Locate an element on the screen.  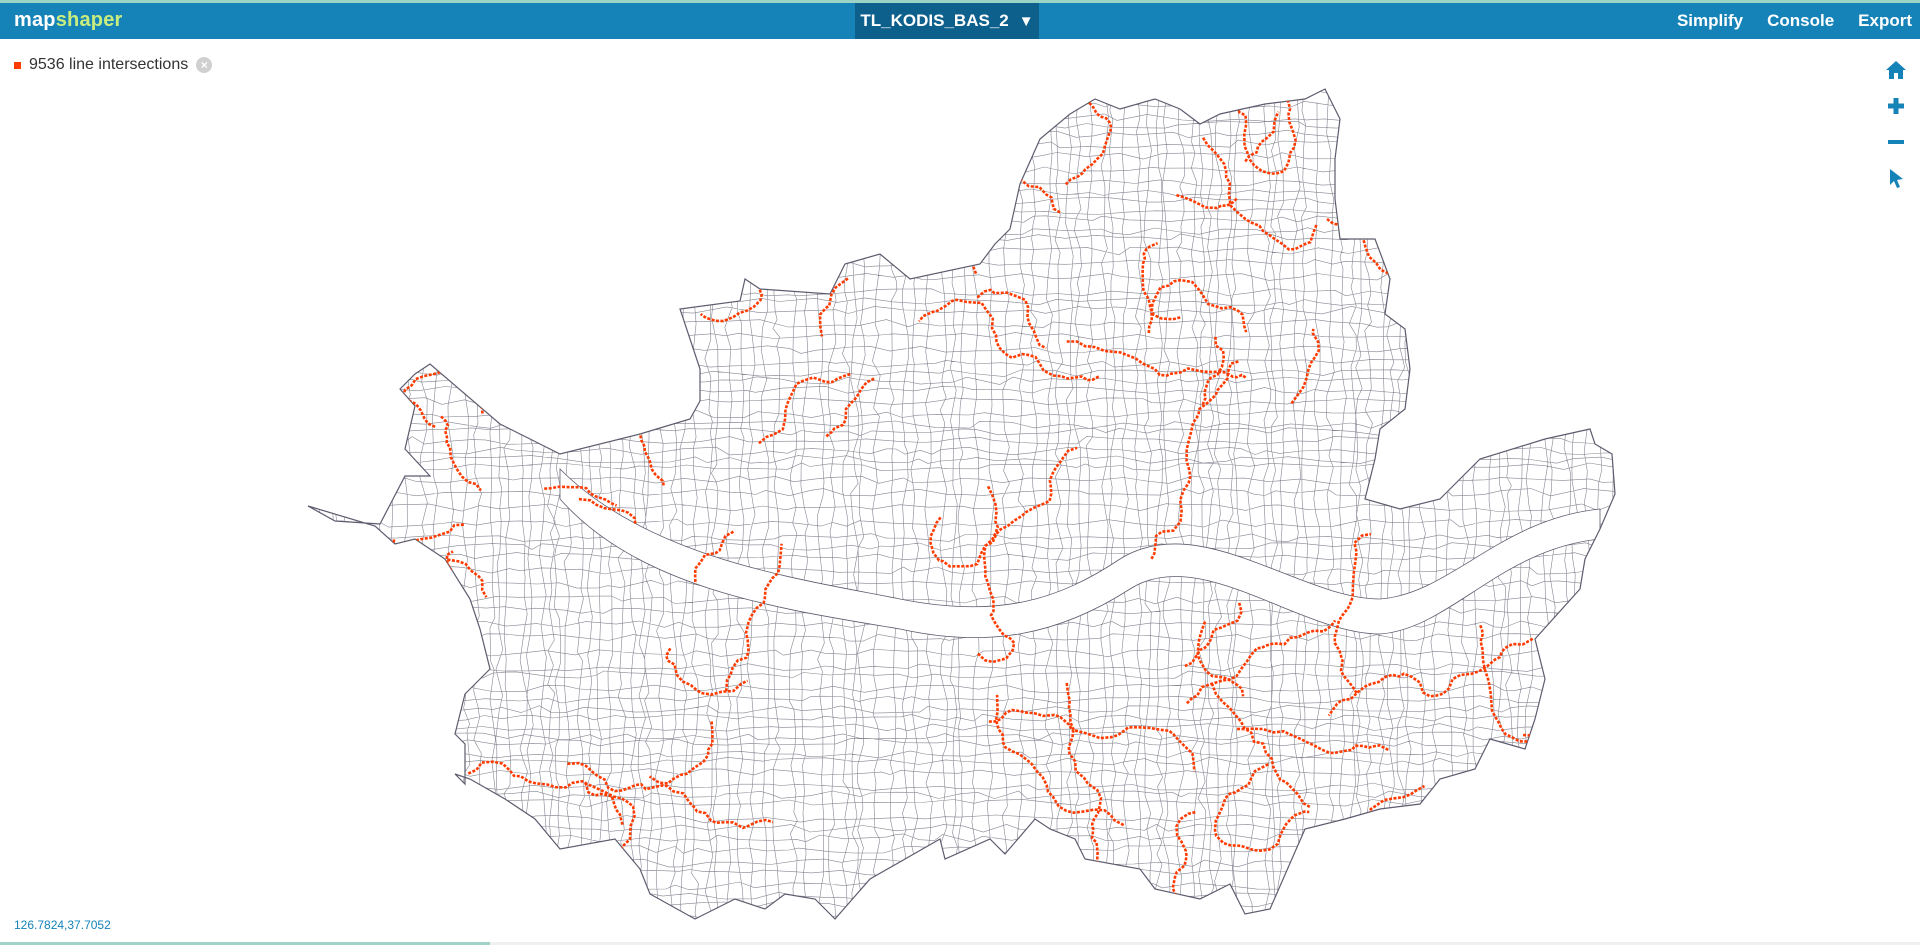
app-logo: mapshaper is located at coordinates (68, 20).